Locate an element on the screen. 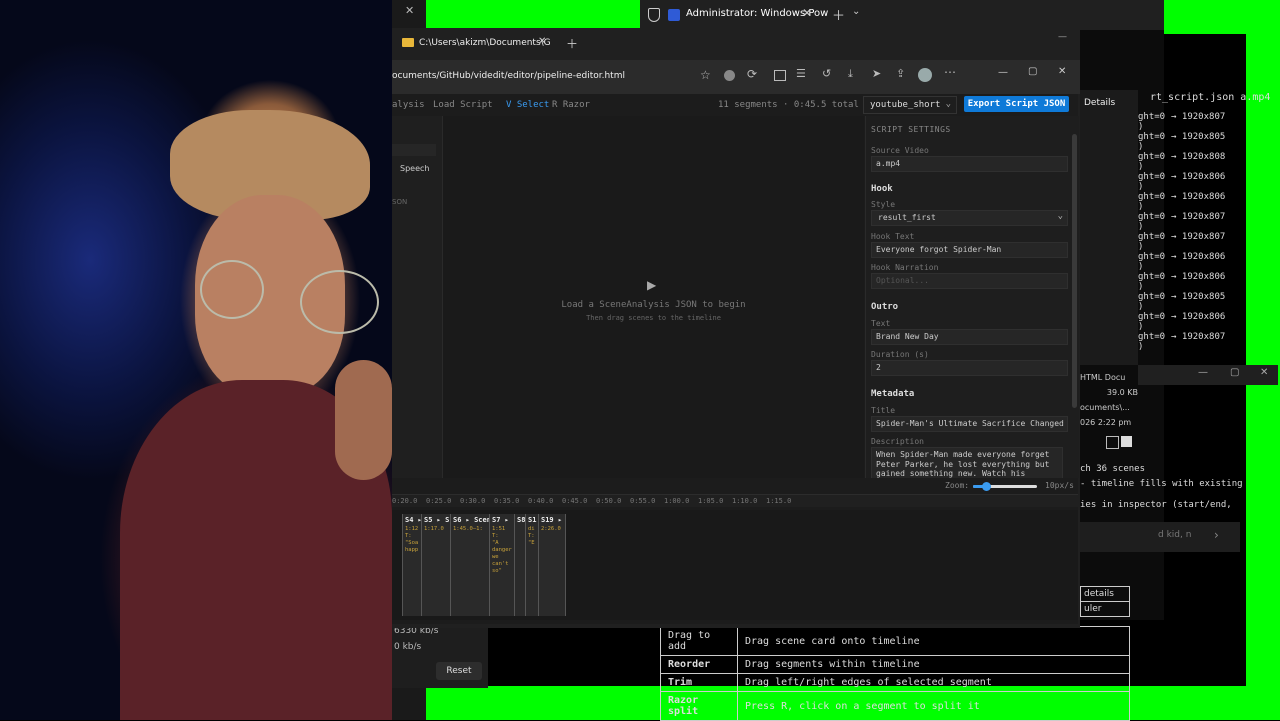 This screenshot has height=721, width=1280. details-button: Details is located at coordinates (1099, 103).